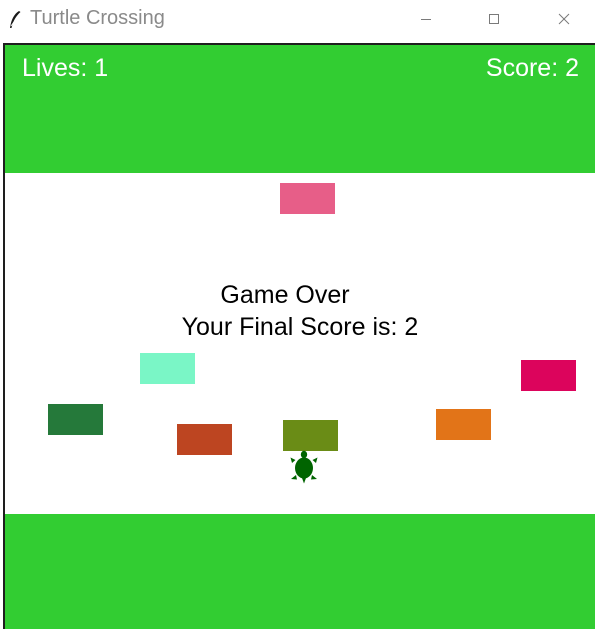 This screenshot has width=595, height=629. Describe the element at coordinates (532, 68) in the screenshot. I see `score-counter: Score: 2` at that location.